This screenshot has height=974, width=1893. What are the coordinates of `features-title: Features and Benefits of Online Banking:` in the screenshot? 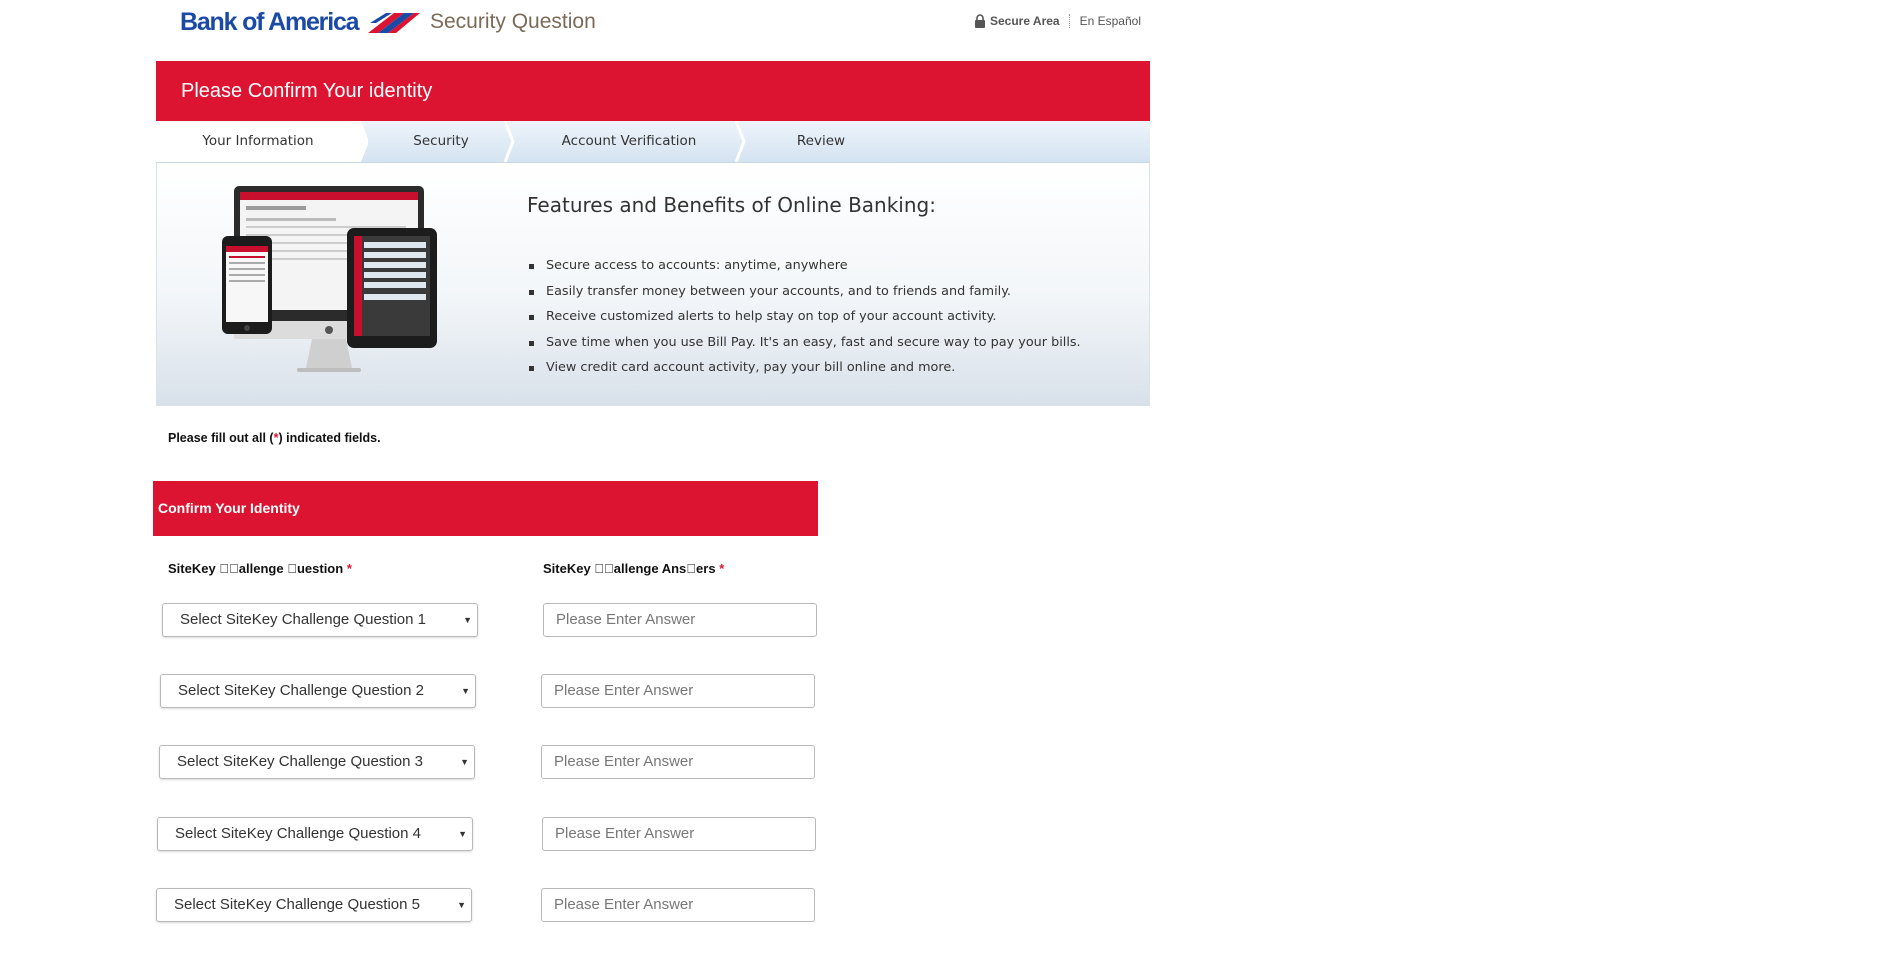 It's located at (731, 205).